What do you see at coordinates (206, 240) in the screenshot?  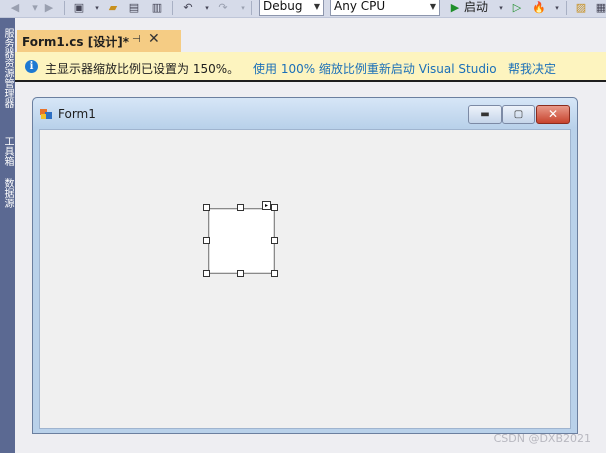 I see `resize-handle-left` at bounding box center [206, 240].